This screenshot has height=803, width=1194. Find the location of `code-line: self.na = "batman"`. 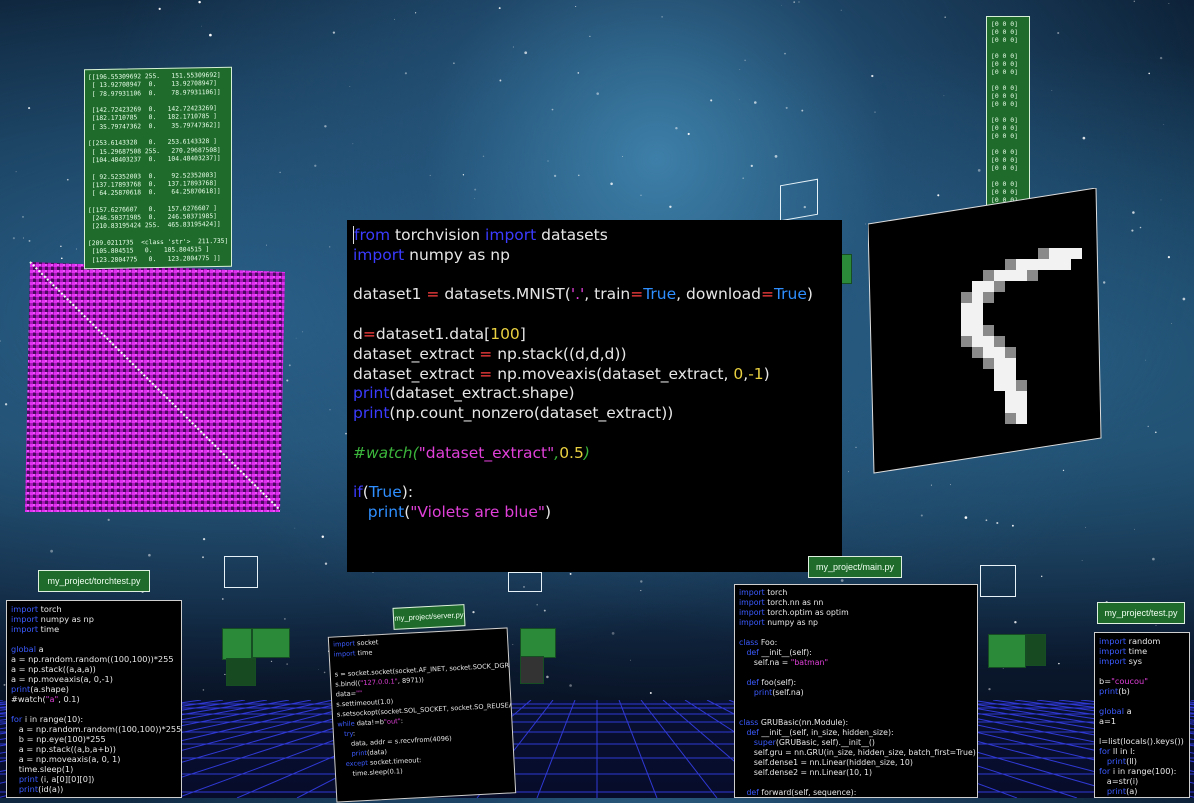

code-line: self.na = "batman" is located at coordinates (784, 662).